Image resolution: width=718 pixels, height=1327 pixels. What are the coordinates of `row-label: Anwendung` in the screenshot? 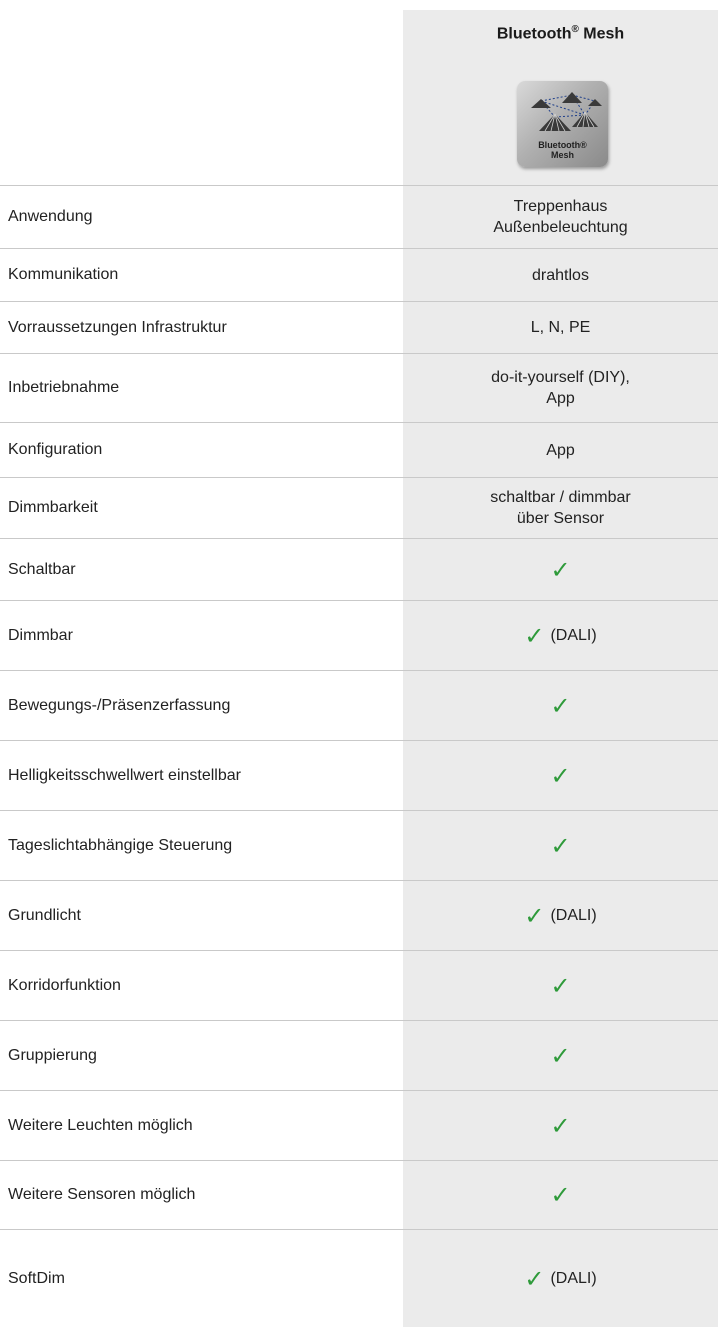 It's located at (50, 216).